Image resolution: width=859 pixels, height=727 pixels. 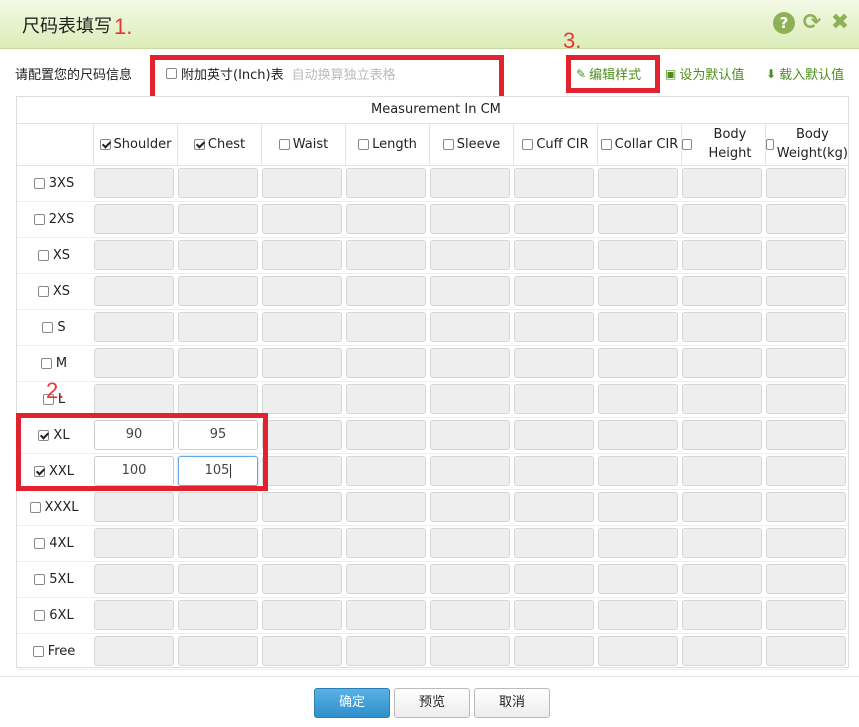 I want to click on refresh-icon: ⟳, so click(x=812, y=23).